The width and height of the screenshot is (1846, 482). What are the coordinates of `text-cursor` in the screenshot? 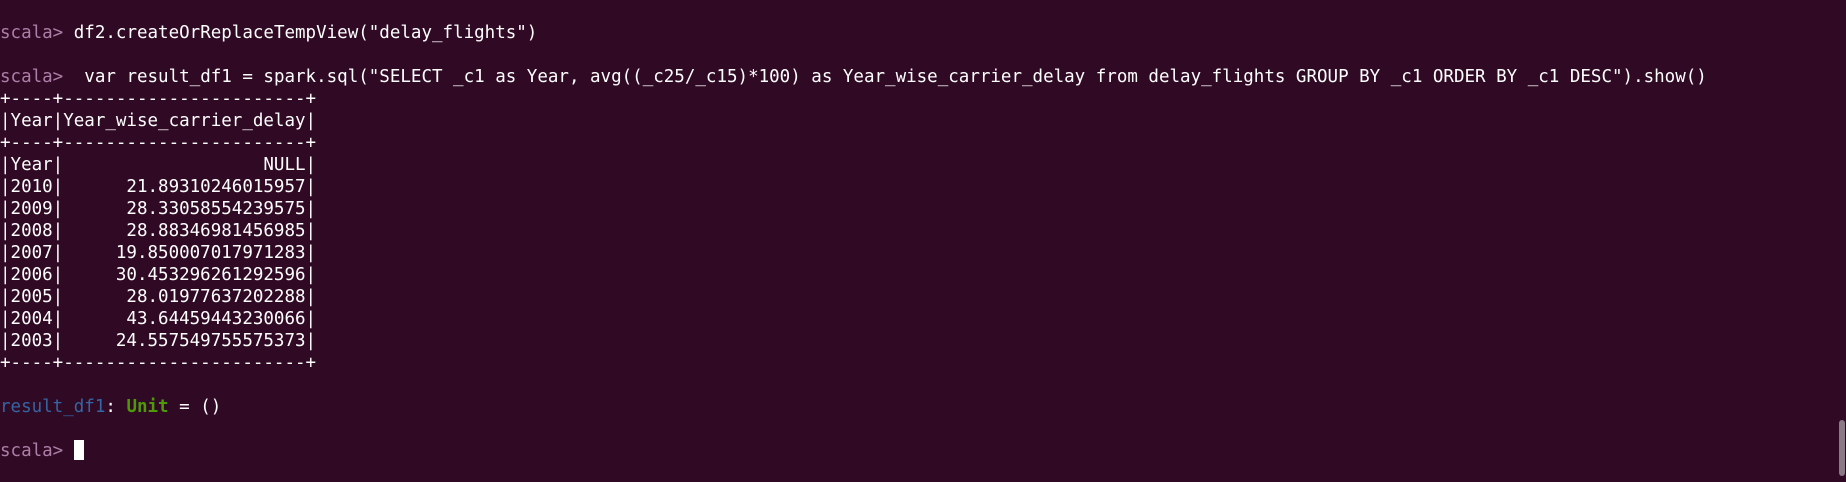 It's located at (78, 450).